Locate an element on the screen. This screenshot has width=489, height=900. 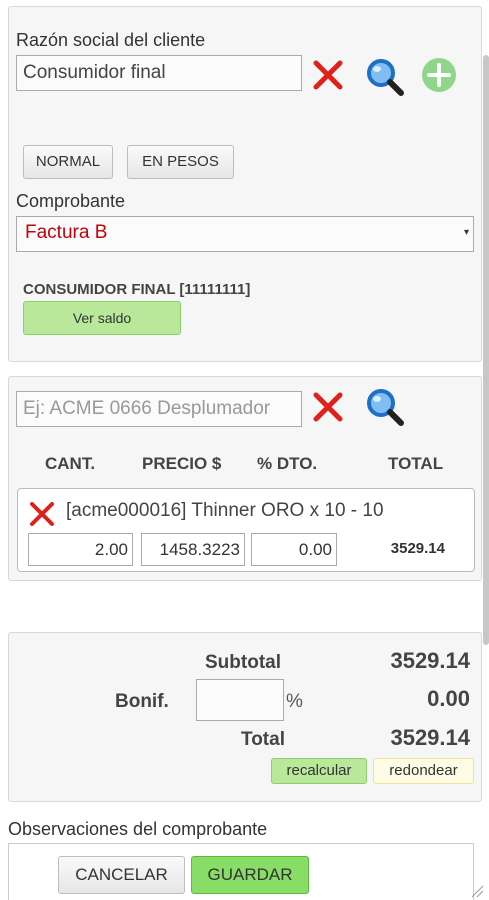
total-value: 3529.14 is located at coordinates (430, 737).